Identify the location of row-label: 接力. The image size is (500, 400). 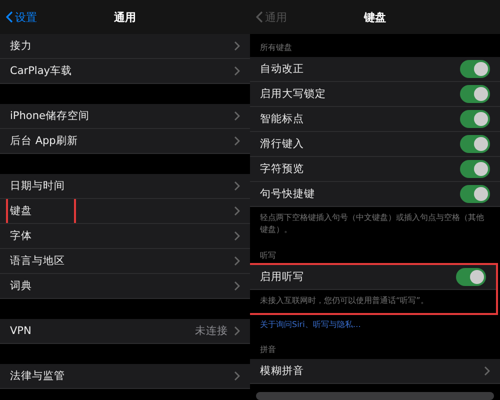
(21, 46).